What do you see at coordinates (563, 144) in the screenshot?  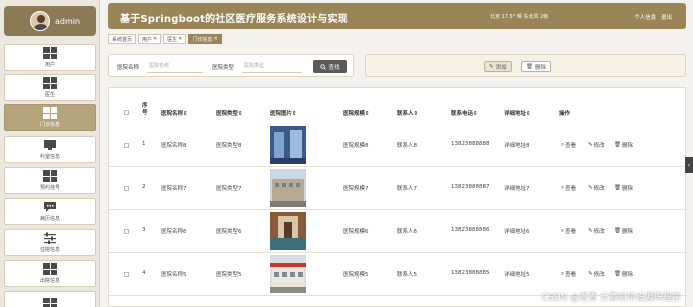 I see `search-icon: ⌕` at bounding box center [563, 144].